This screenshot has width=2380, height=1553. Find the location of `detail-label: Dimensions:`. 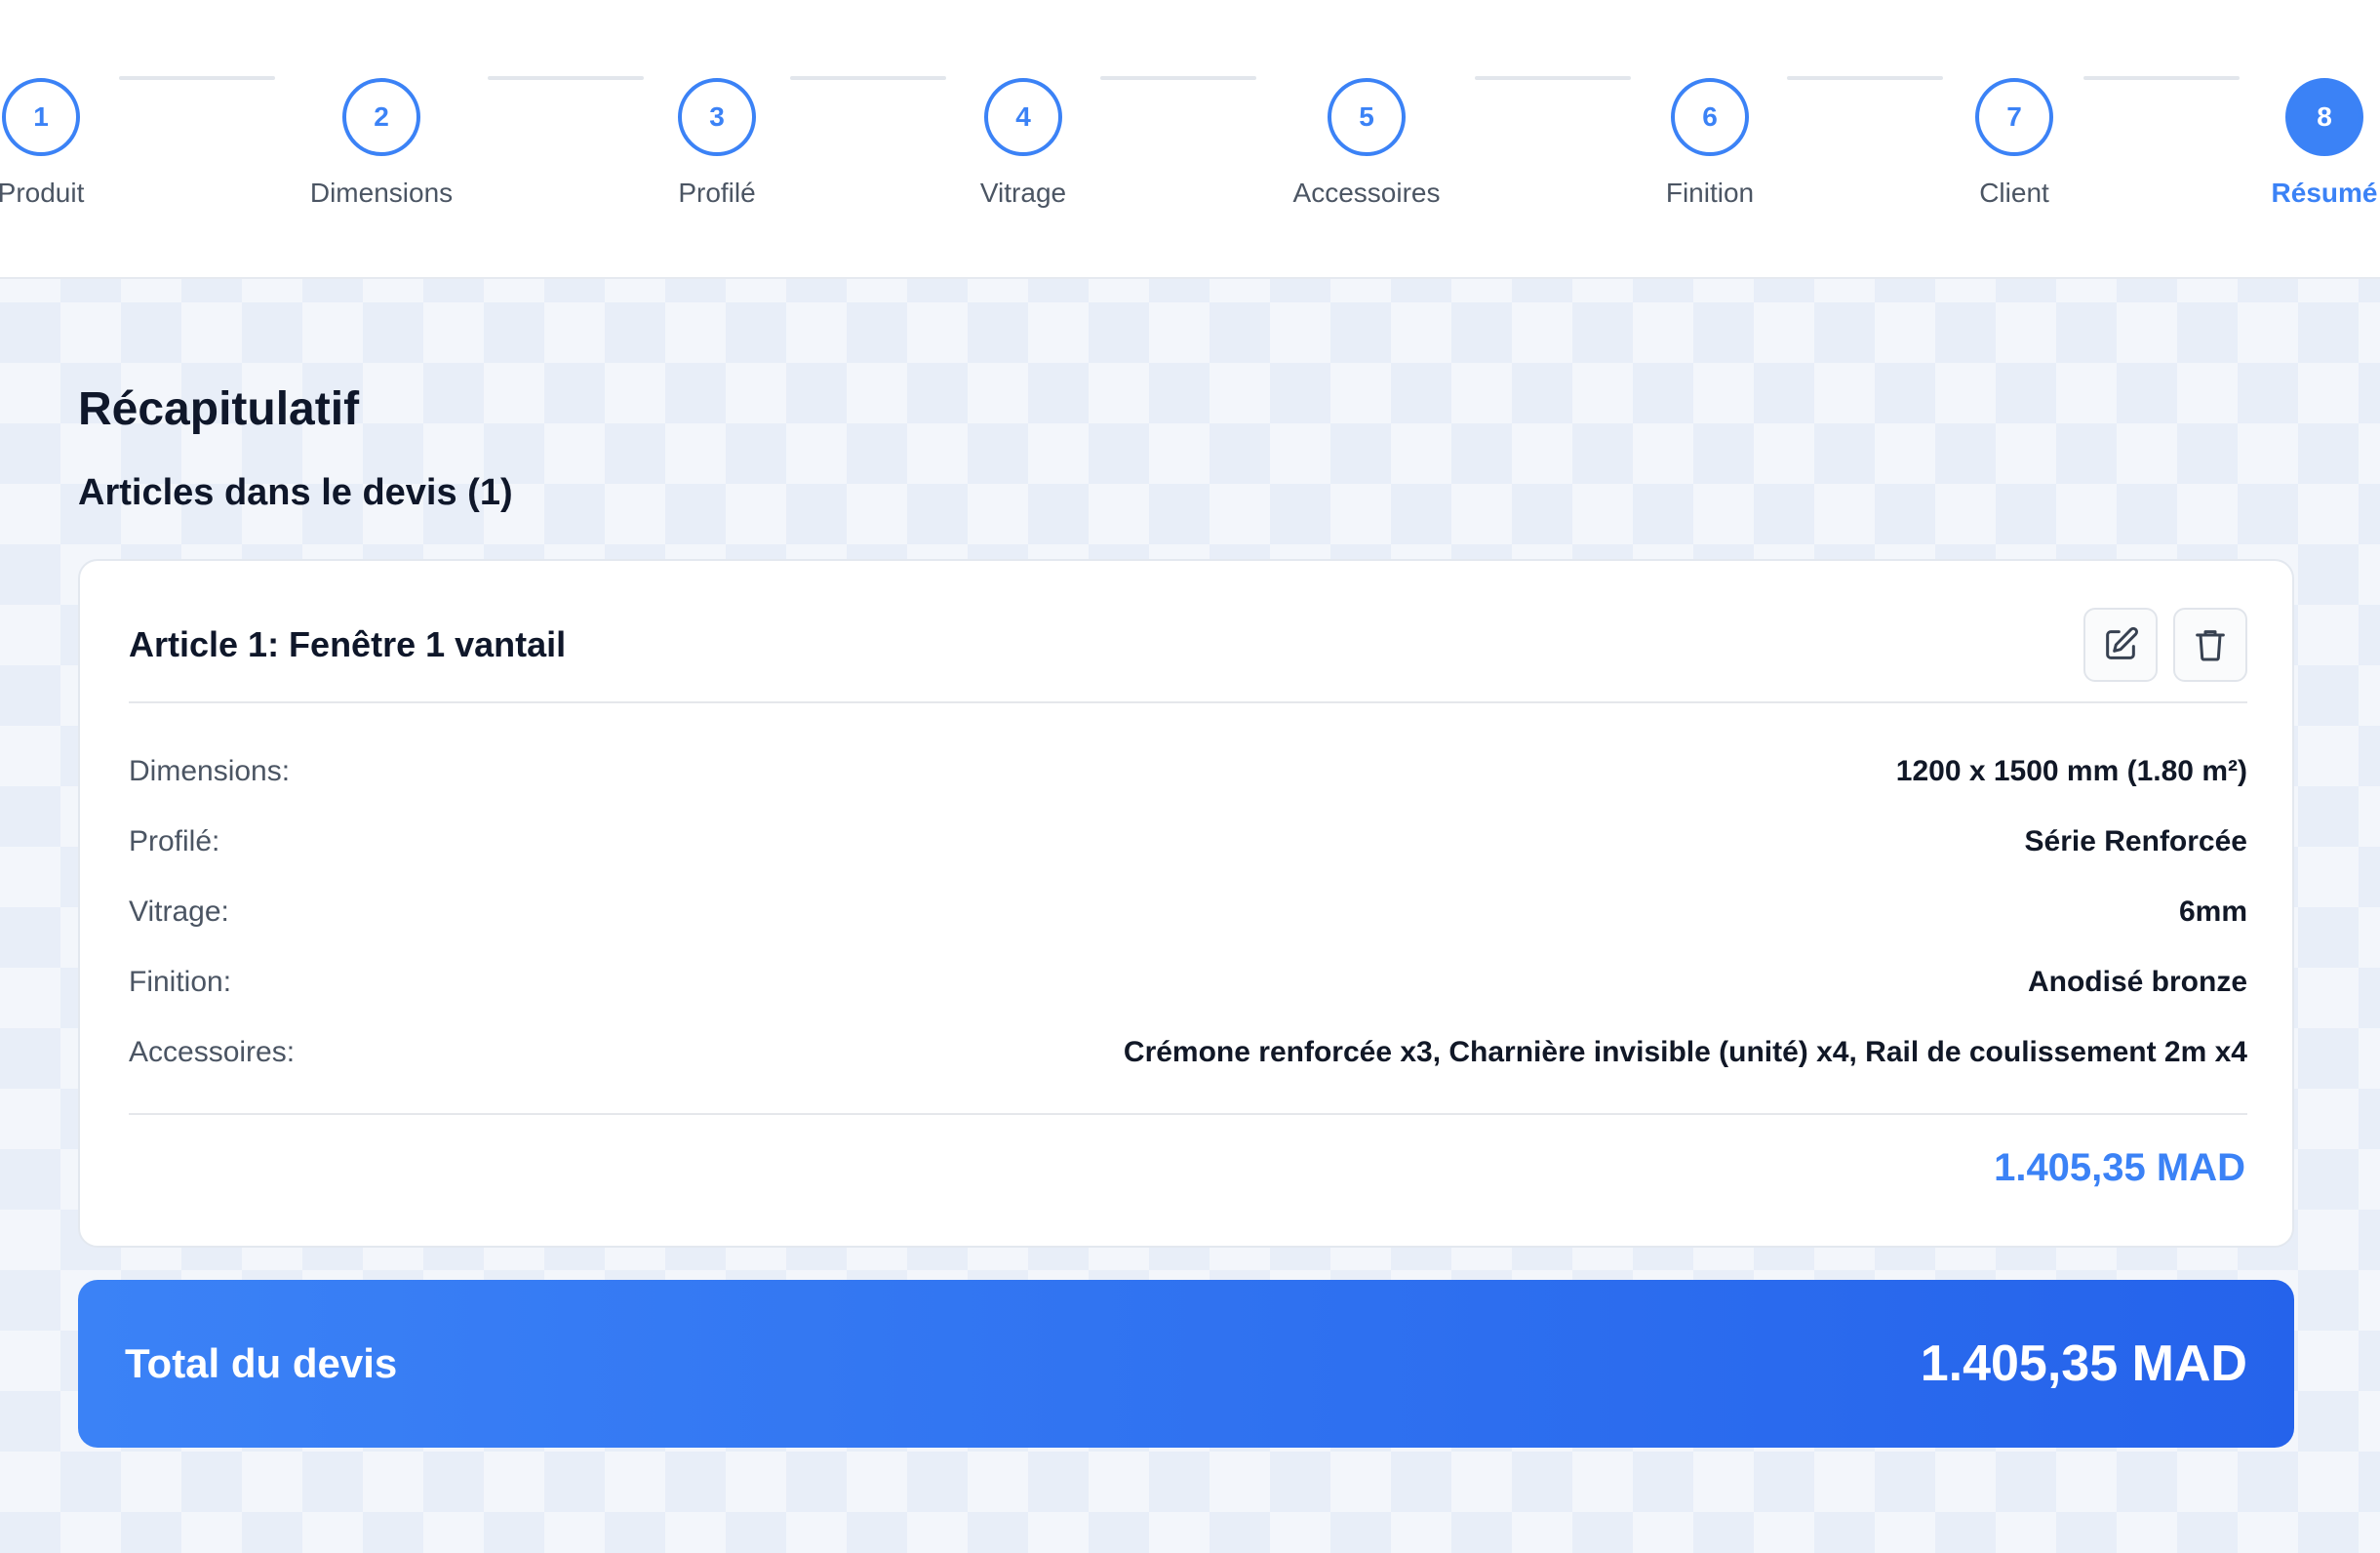

detail-label: Dimensions: is located at coordinates (210, 771).